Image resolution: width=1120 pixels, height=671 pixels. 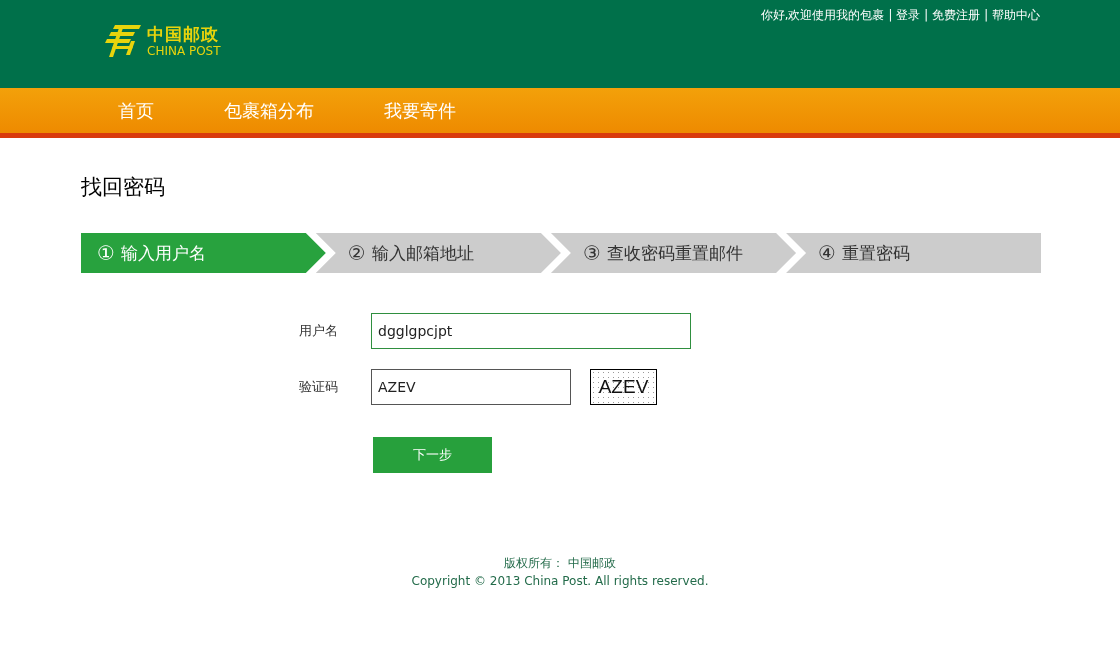 I want to click on logo-icon, so click(x=123, y=41).